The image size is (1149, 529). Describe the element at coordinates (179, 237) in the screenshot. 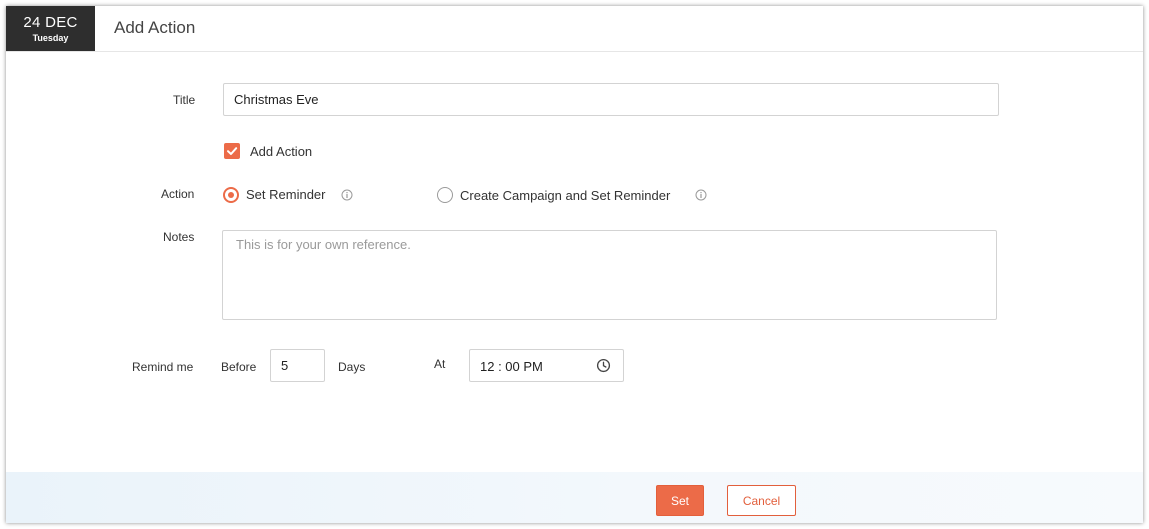

I see `notes-label: Notes` at that location.